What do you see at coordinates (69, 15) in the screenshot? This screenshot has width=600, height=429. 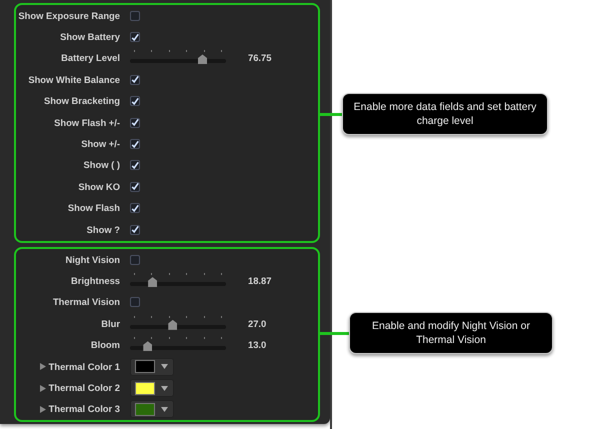 I see `field-label: Show Exposure Range` at bounding box center [69, 15].